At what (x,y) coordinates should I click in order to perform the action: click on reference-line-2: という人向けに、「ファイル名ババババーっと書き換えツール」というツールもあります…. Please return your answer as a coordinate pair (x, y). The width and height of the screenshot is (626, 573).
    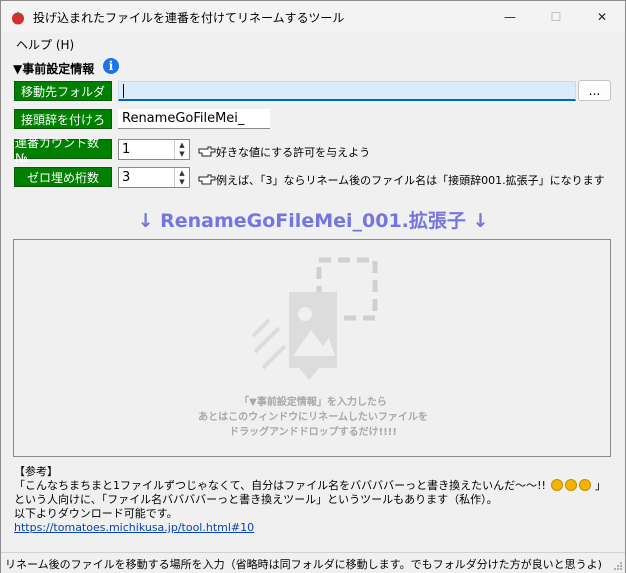
    Looking at the image, I should click on (256, 499).